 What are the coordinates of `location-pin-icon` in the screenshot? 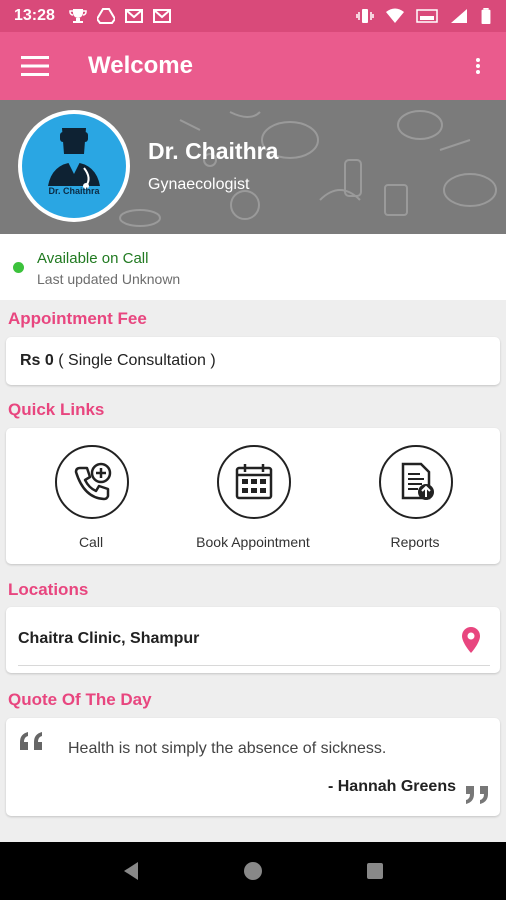 It's located at (471, 640).